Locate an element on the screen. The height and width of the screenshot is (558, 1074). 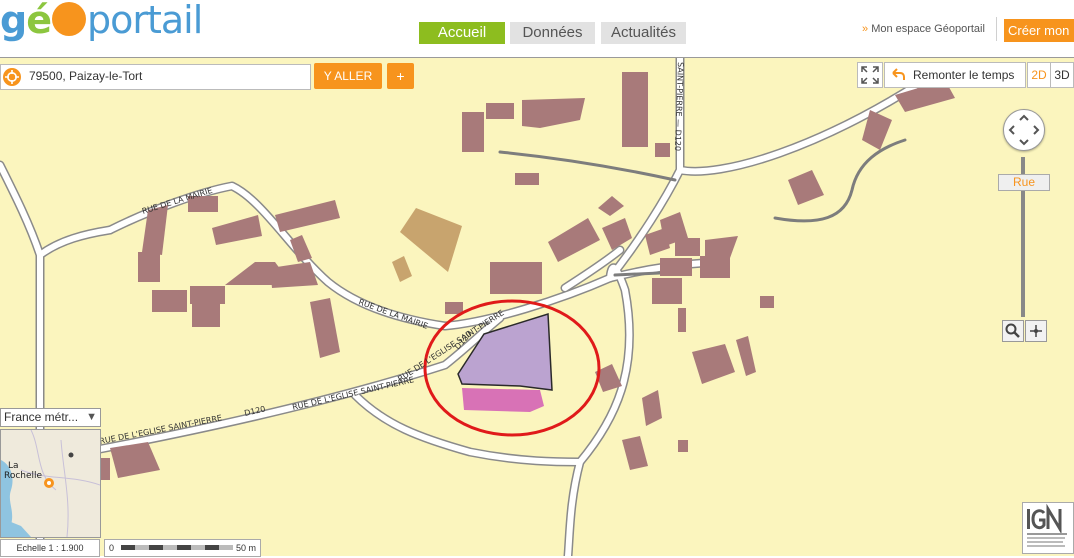
minimap-city-label-1: La is located at coordinates (13, 466).